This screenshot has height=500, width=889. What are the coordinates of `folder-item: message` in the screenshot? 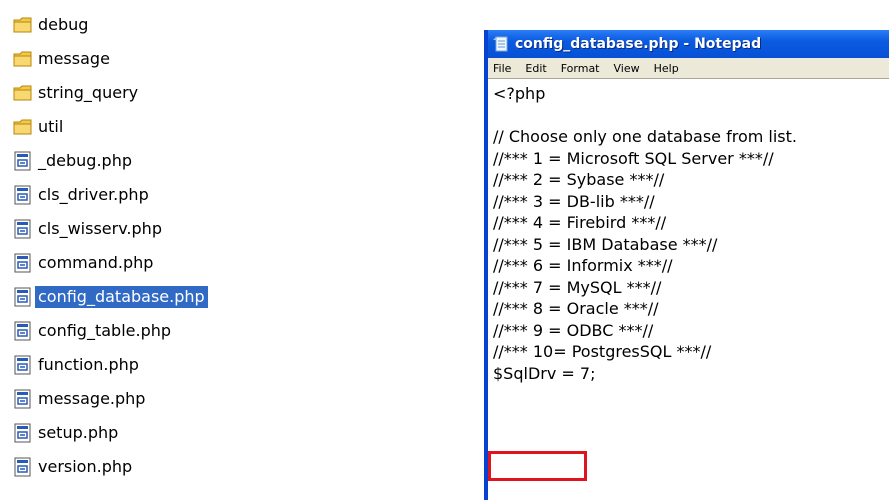 It's located at (110, 59).